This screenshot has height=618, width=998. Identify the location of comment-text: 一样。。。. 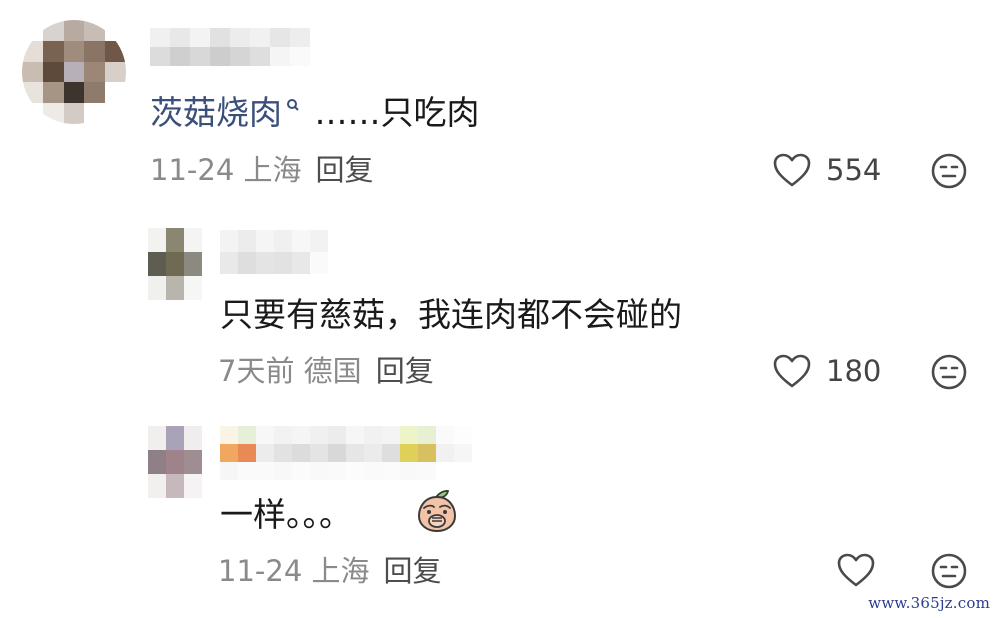
(286, 514).